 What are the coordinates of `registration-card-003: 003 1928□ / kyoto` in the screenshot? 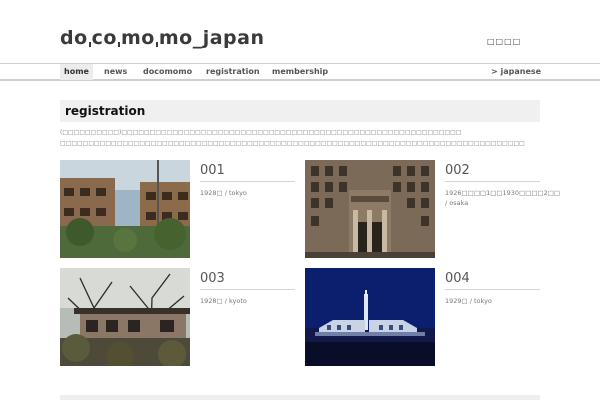 It's located at (180, 317).